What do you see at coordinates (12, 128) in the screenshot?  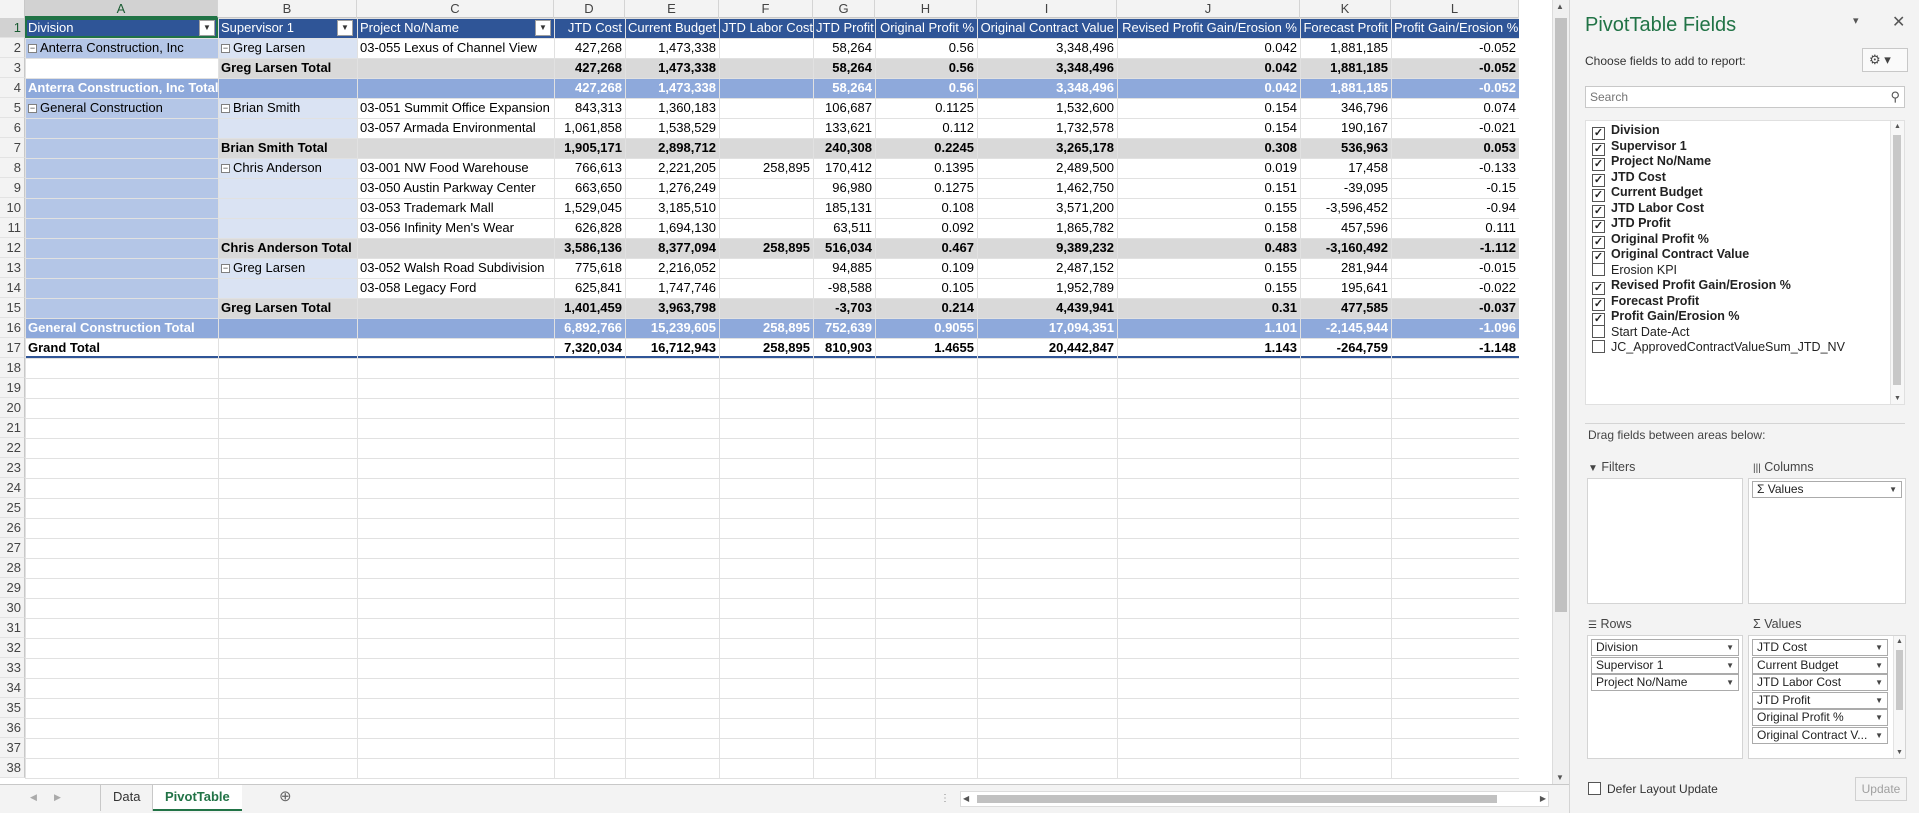 I see `row-header-6: 6` at bounding box center [12, 128].